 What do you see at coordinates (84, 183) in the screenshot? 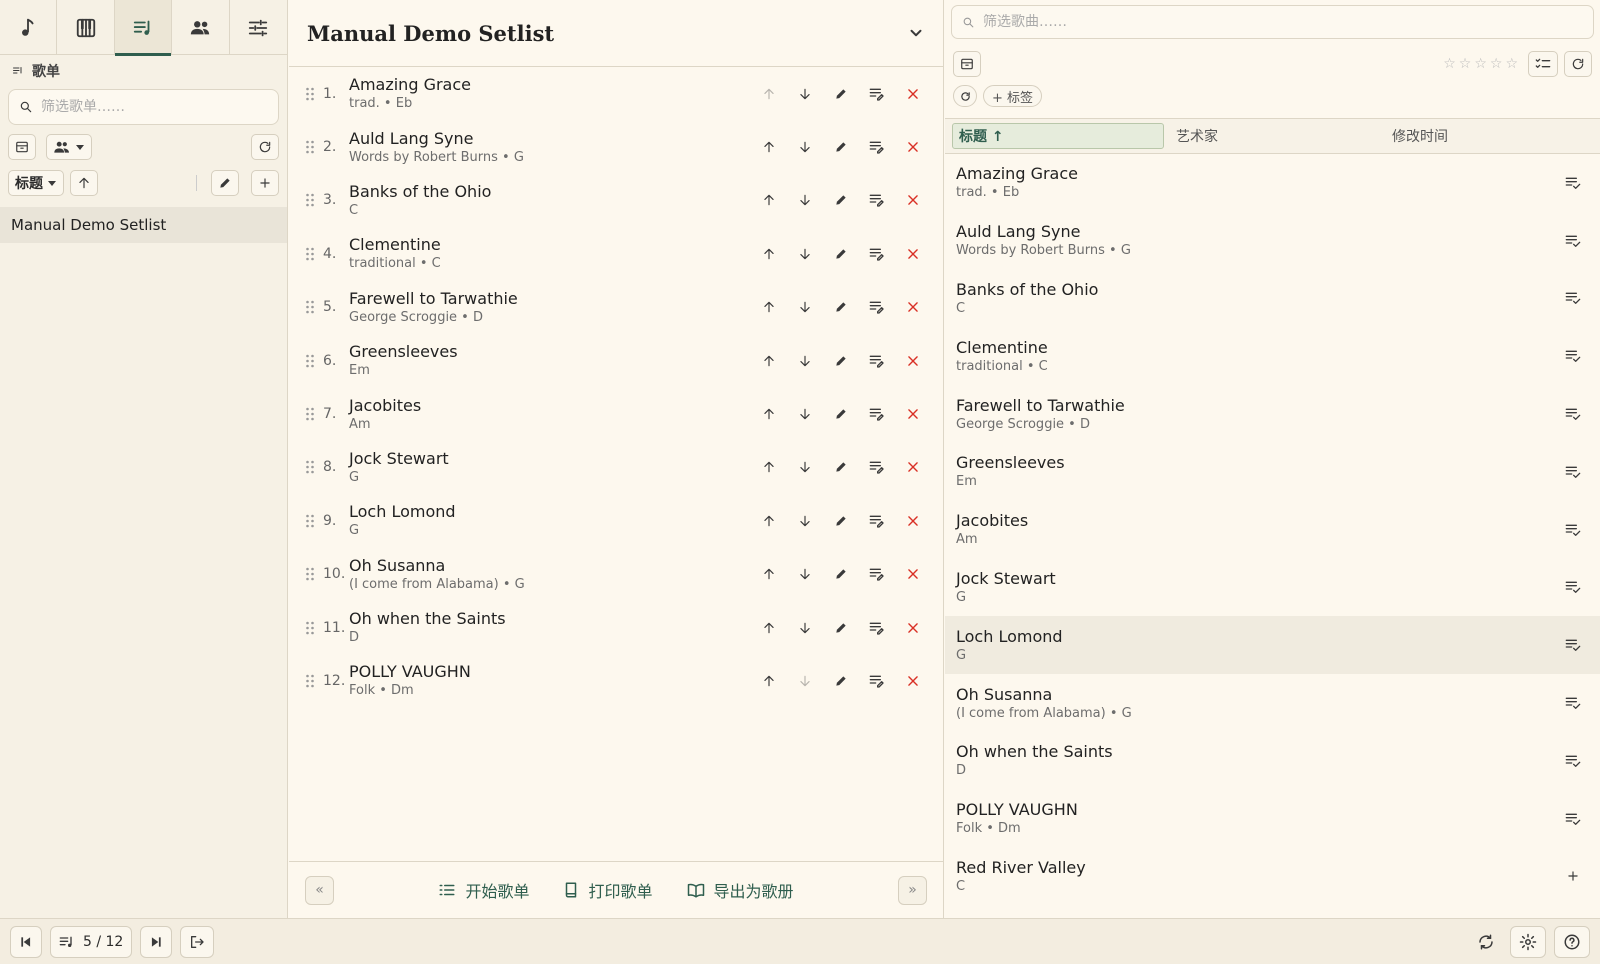
I see `sort-direction-button` at bounding box center [84, 183].